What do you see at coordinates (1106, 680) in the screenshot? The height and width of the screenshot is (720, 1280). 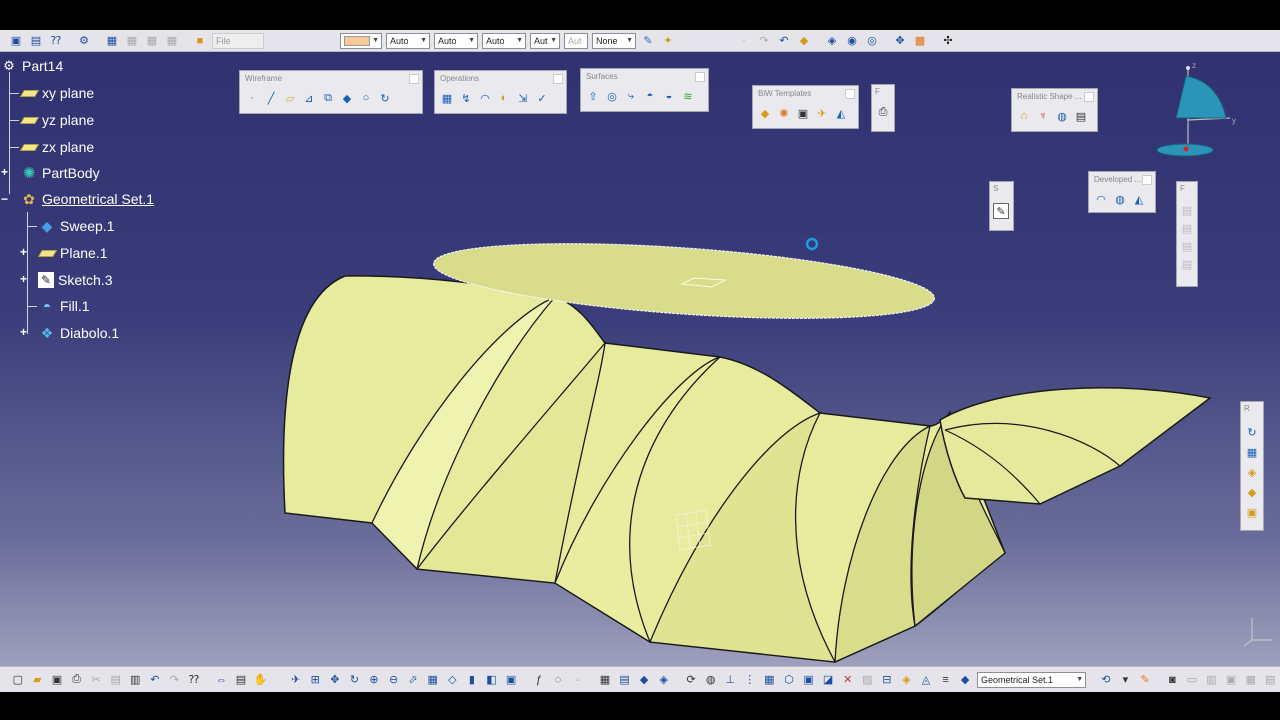 I see `repeat-icon: ⟲` at bounding box center [1106, 680].